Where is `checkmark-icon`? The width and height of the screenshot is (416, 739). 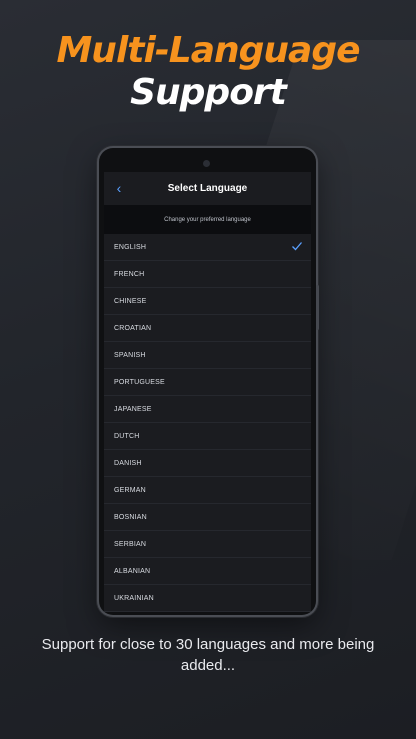
checkmark-icon is located at coordinates (297, 246).